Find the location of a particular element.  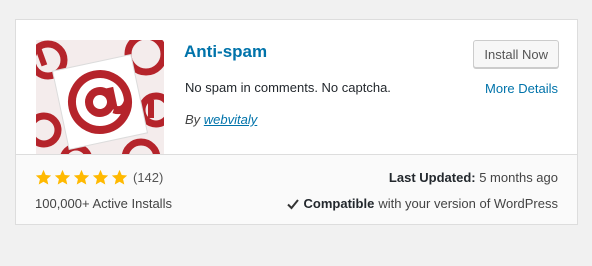

star-rating: (142) is located at coordinates (99, 177).